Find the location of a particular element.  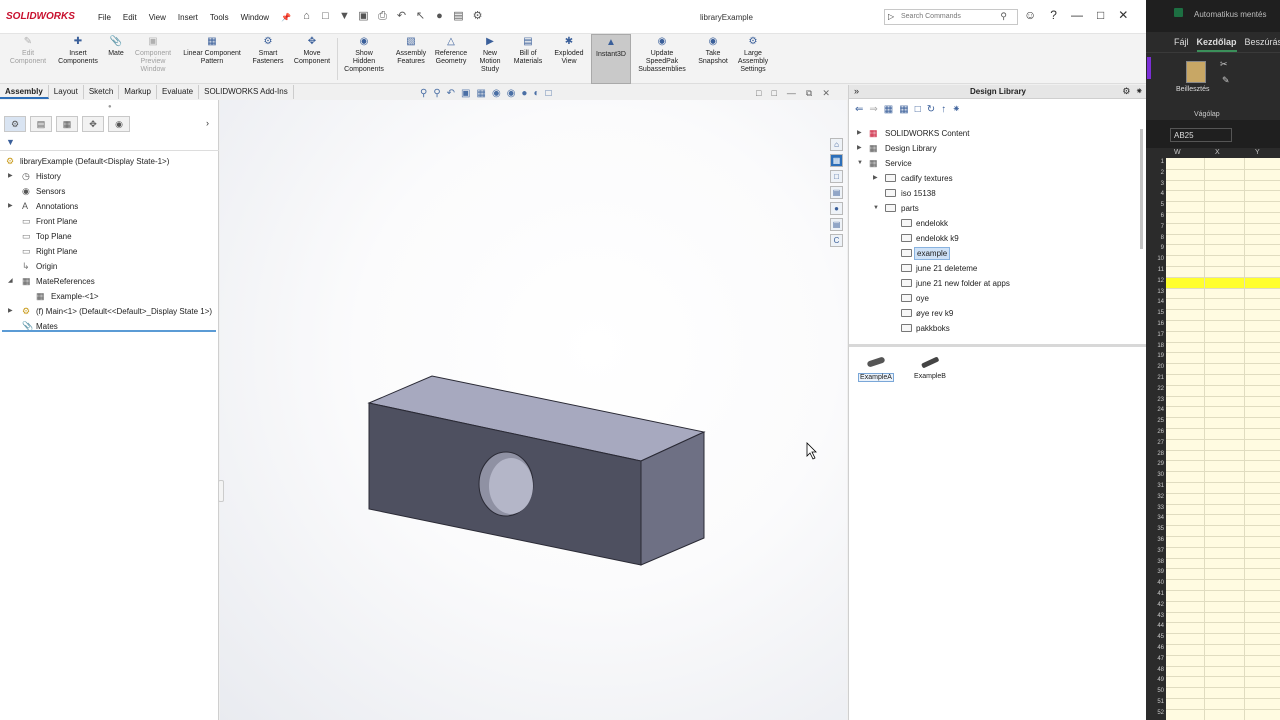

column-x-header: X is located at coordinates (1217, 152).